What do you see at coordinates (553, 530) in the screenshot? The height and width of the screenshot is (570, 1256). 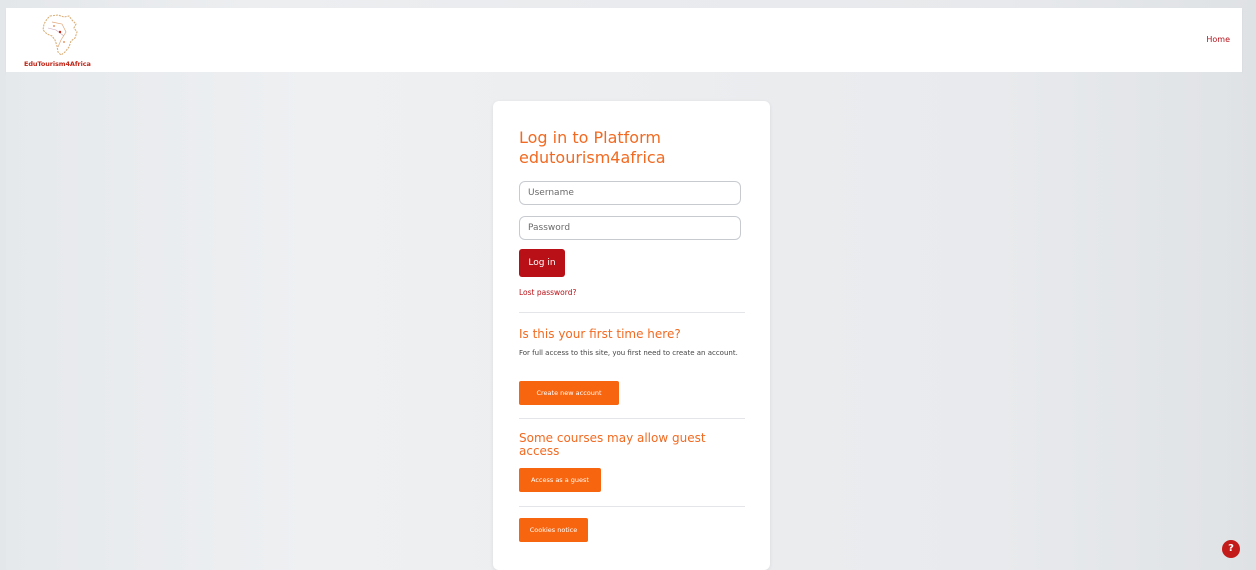 I see `cookies-notice-button: Cookies notice` at bounding box center [553, 530].